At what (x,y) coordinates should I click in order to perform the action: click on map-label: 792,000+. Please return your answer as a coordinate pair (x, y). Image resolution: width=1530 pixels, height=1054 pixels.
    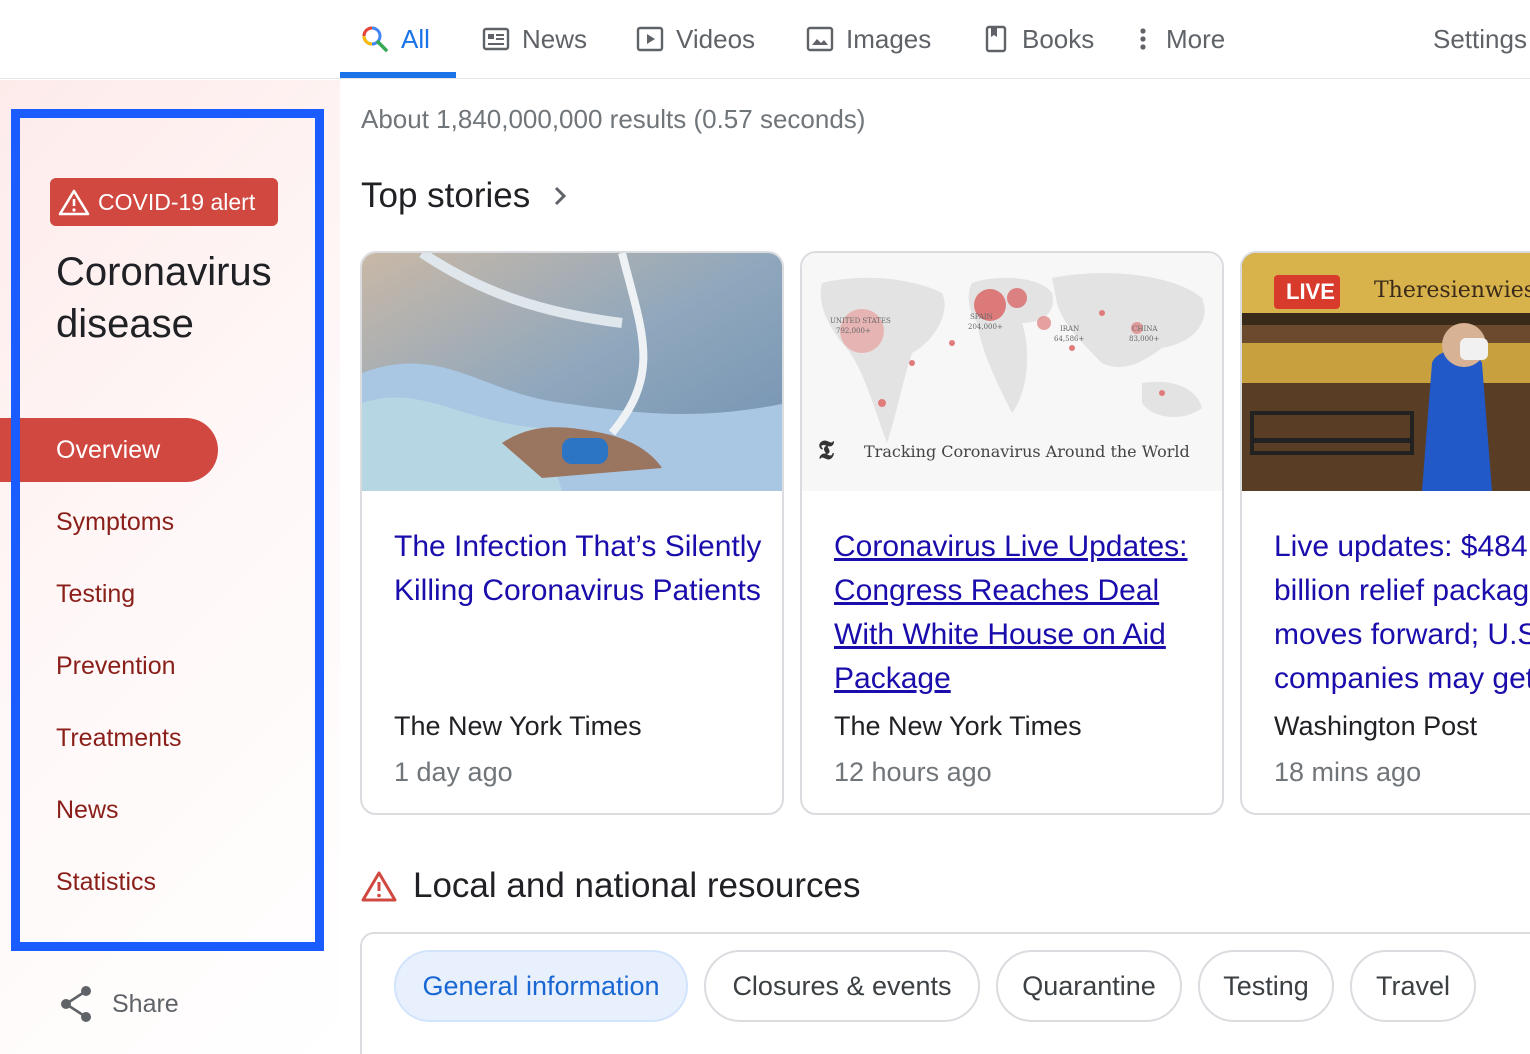
    Looking at the image, I should click on (853, 331).